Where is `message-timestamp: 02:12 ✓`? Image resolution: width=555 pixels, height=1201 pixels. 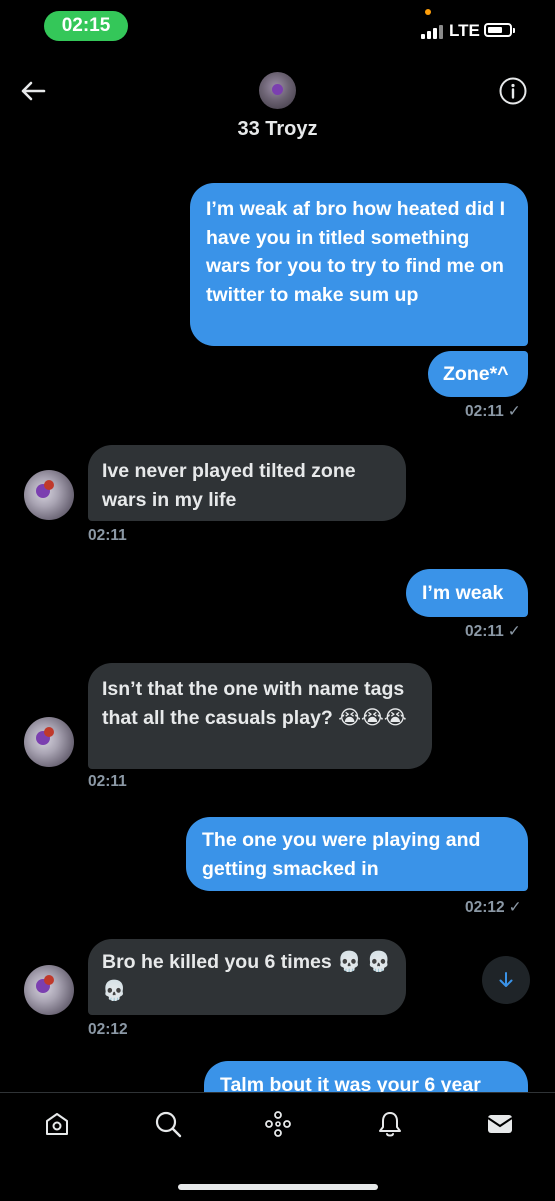
message-timestamp: 02:12 ✓ is located at coordinates (493, 907).